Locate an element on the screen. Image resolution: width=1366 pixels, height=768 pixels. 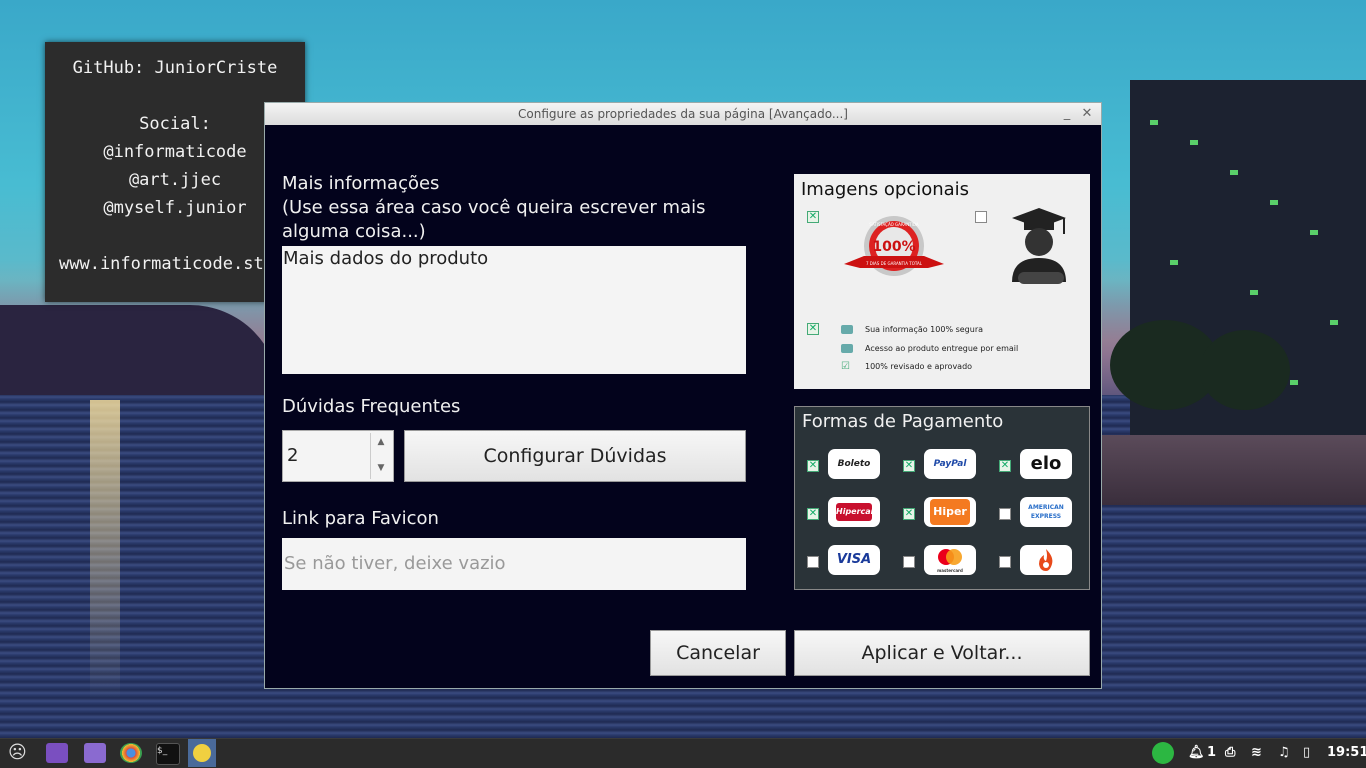
hipercard-card: Hipercard is located at coordinates (854, 512).